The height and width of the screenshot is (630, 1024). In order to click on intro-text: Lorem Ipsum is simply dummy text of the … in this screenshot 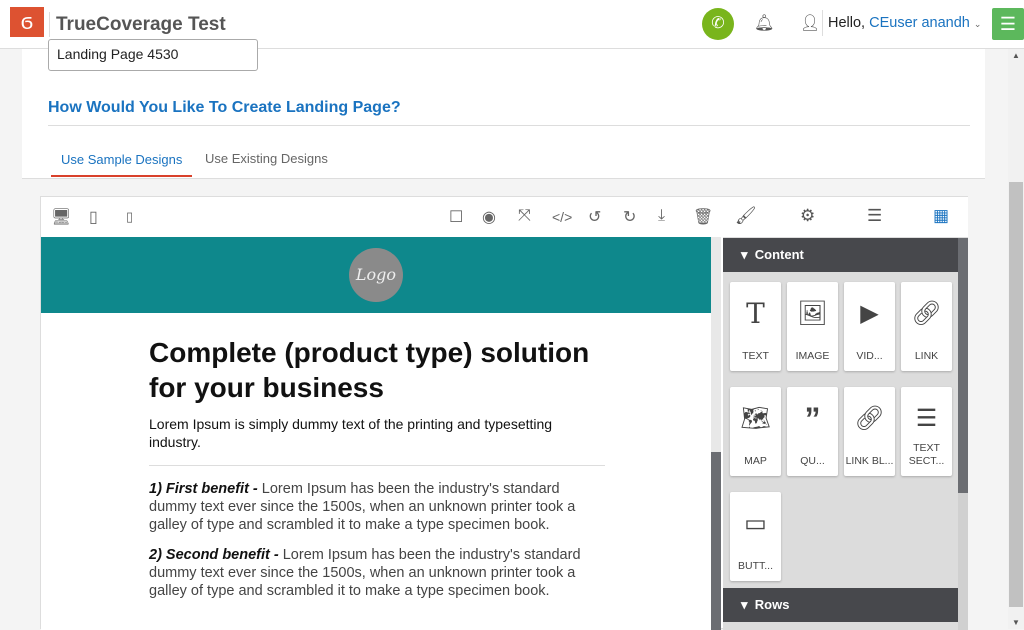, I will do `click(351, 433)`.